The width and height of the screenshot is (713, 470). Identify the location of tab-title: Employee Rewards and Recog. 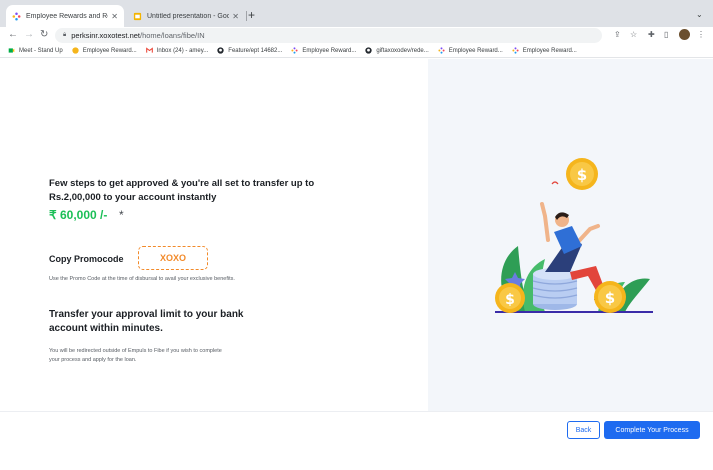
(67, 16).